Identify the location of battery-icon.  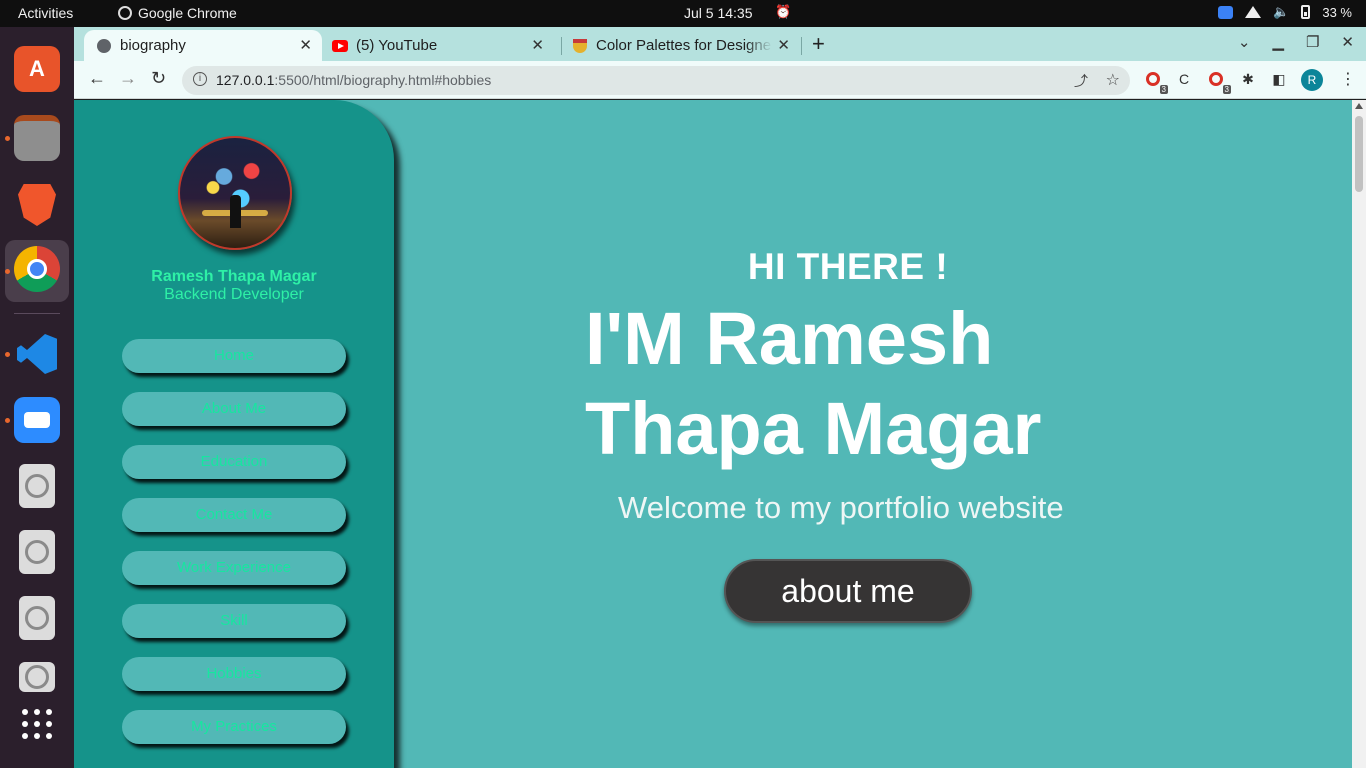
(1306, 12).